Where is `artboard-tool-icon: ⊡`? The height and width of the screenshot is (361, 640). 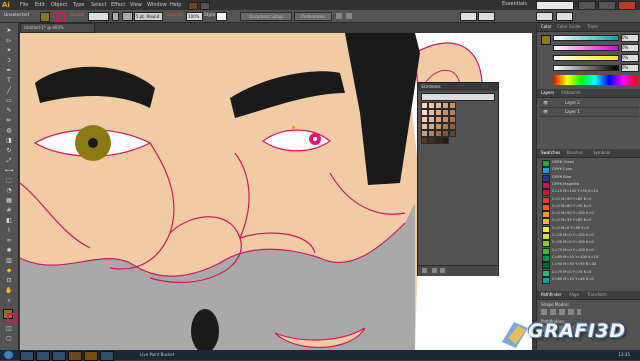
artboard-tool-icon: ⊡ is located at coordinates (9, 281).